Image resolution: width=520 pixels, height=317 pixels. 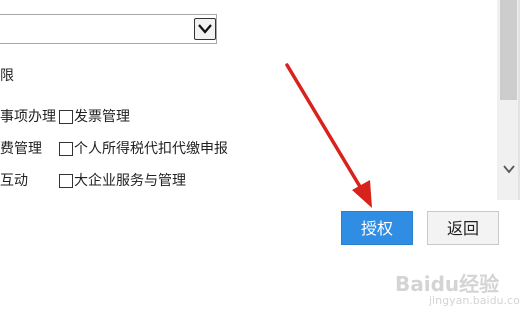 What do you see at coordinates (474, 300) in the screenshot?
I see `watermark-url: jingyan.baidu.com` at bounding box center [474, 300].